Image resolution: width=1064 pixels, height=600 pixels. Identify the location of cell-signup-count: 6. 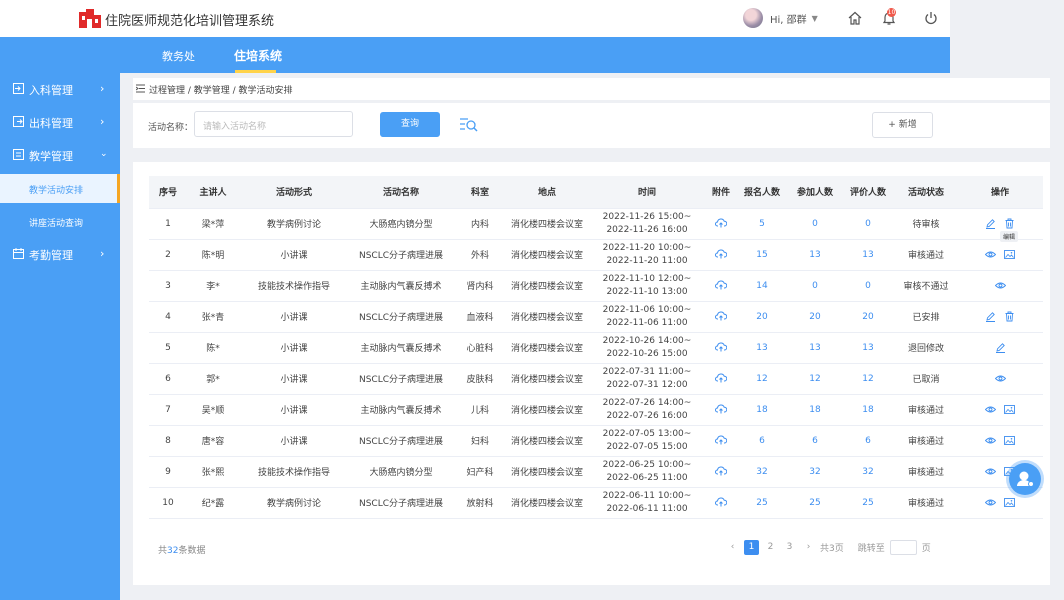
(762, 441).